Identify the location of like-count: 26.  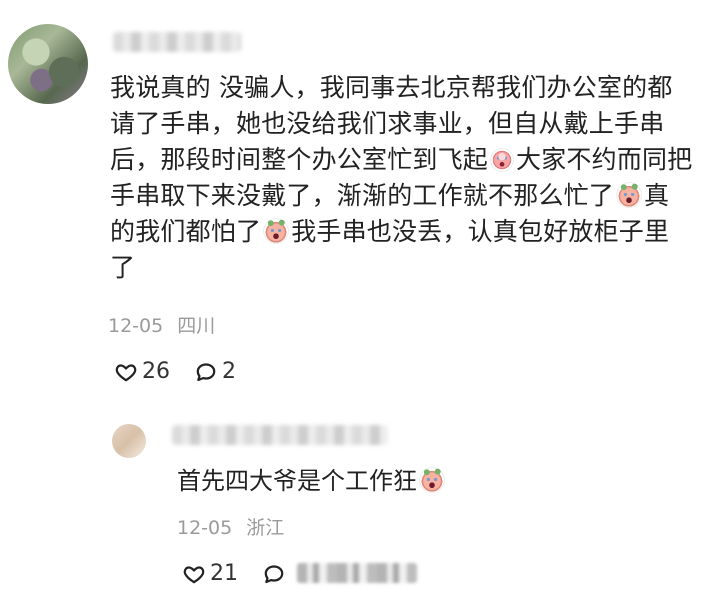
(156, 371).